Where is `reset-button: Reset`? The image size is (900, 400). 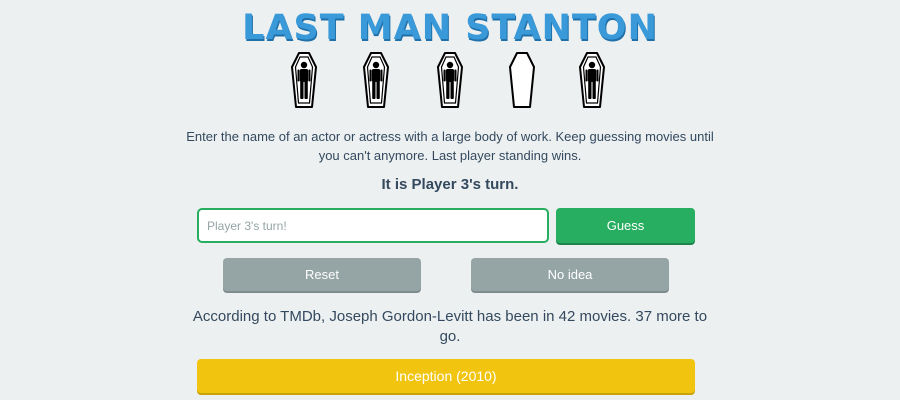 reset-button: Reset is located at coordinates (322, 274).